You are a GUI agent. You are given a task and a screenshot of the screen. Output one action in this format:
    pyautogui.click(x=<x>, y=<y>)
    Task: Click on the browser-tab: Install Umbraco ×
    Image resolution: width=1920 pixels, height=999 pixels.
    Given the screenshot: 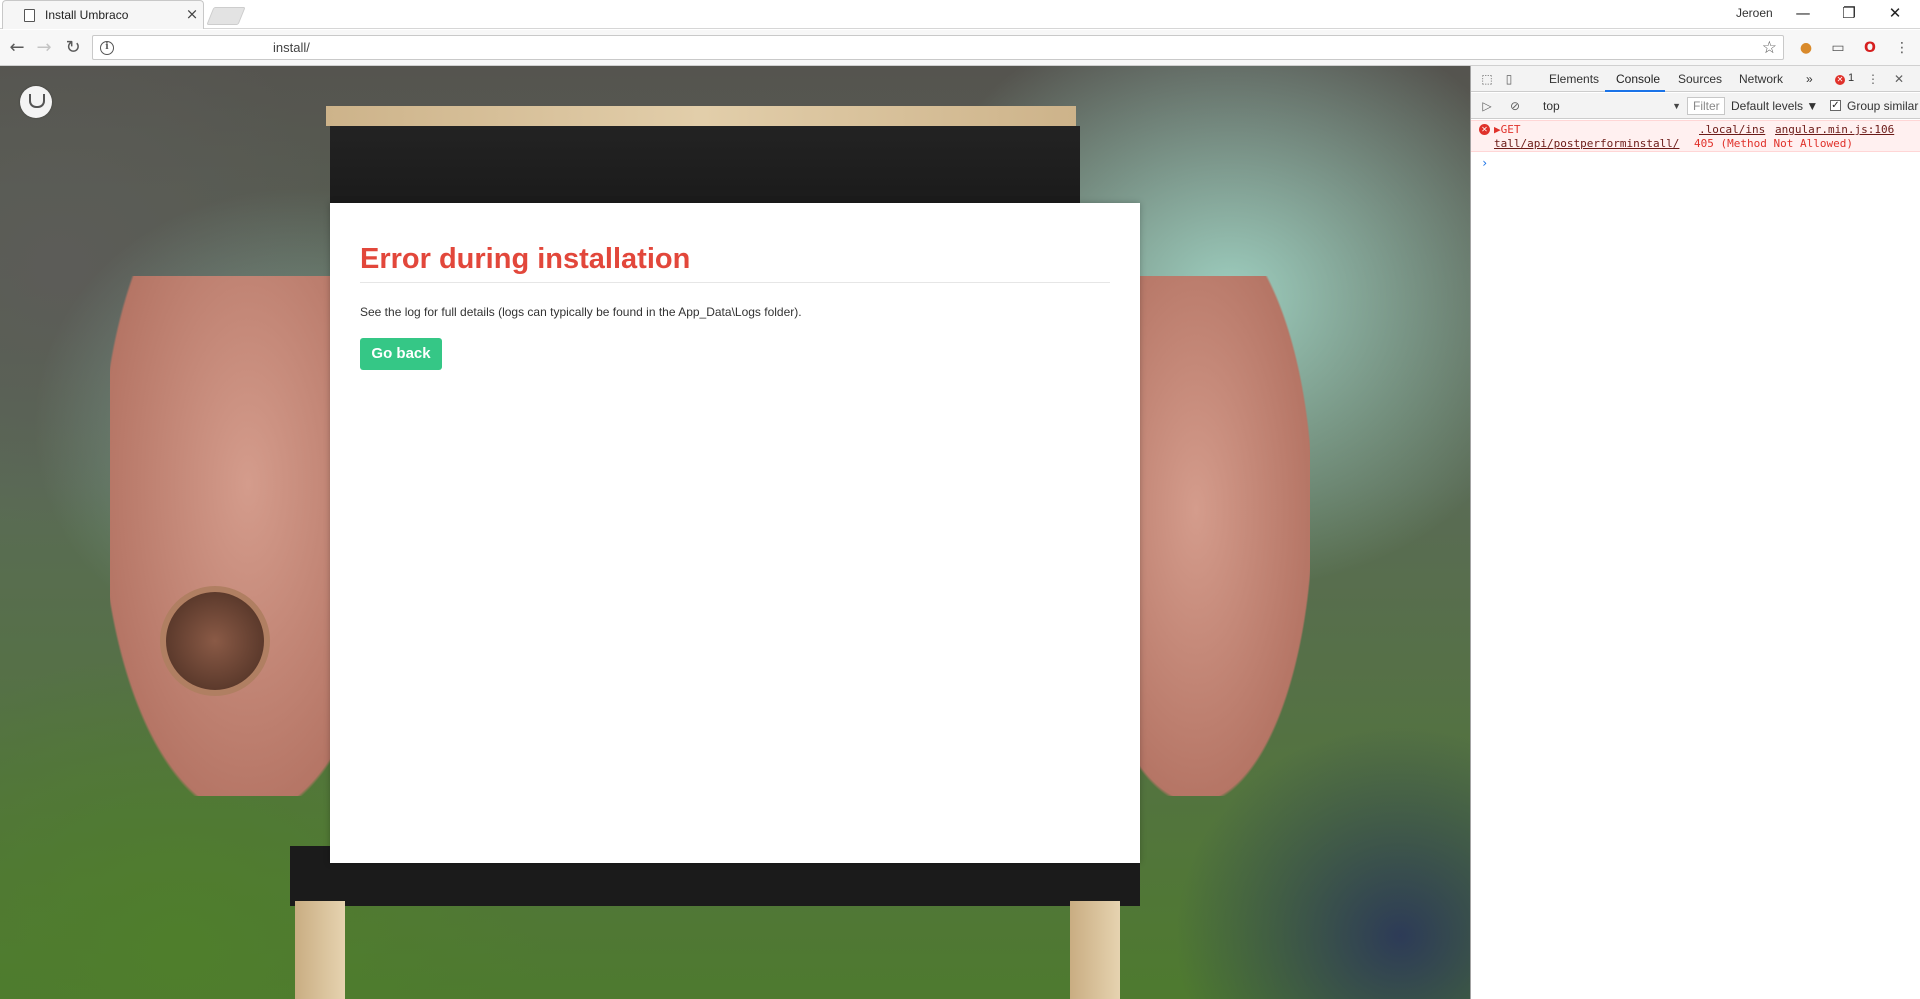 What is the action you would take?
    pyautogui.click(x=103, y=14)
    